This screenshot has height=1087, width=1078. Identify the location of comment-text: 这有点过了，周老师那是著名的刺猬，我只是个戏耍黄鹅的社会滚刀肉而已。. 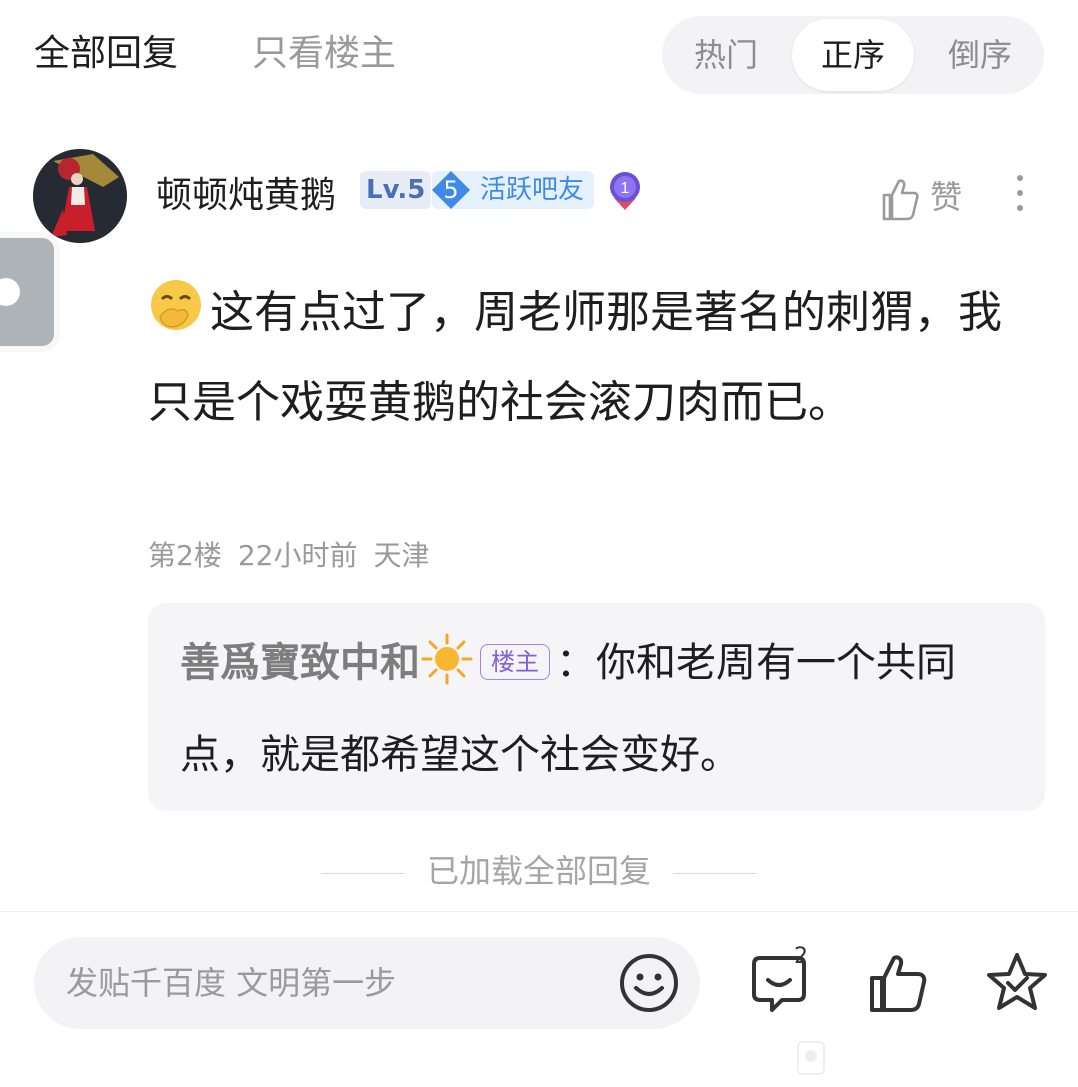
(575, 357).